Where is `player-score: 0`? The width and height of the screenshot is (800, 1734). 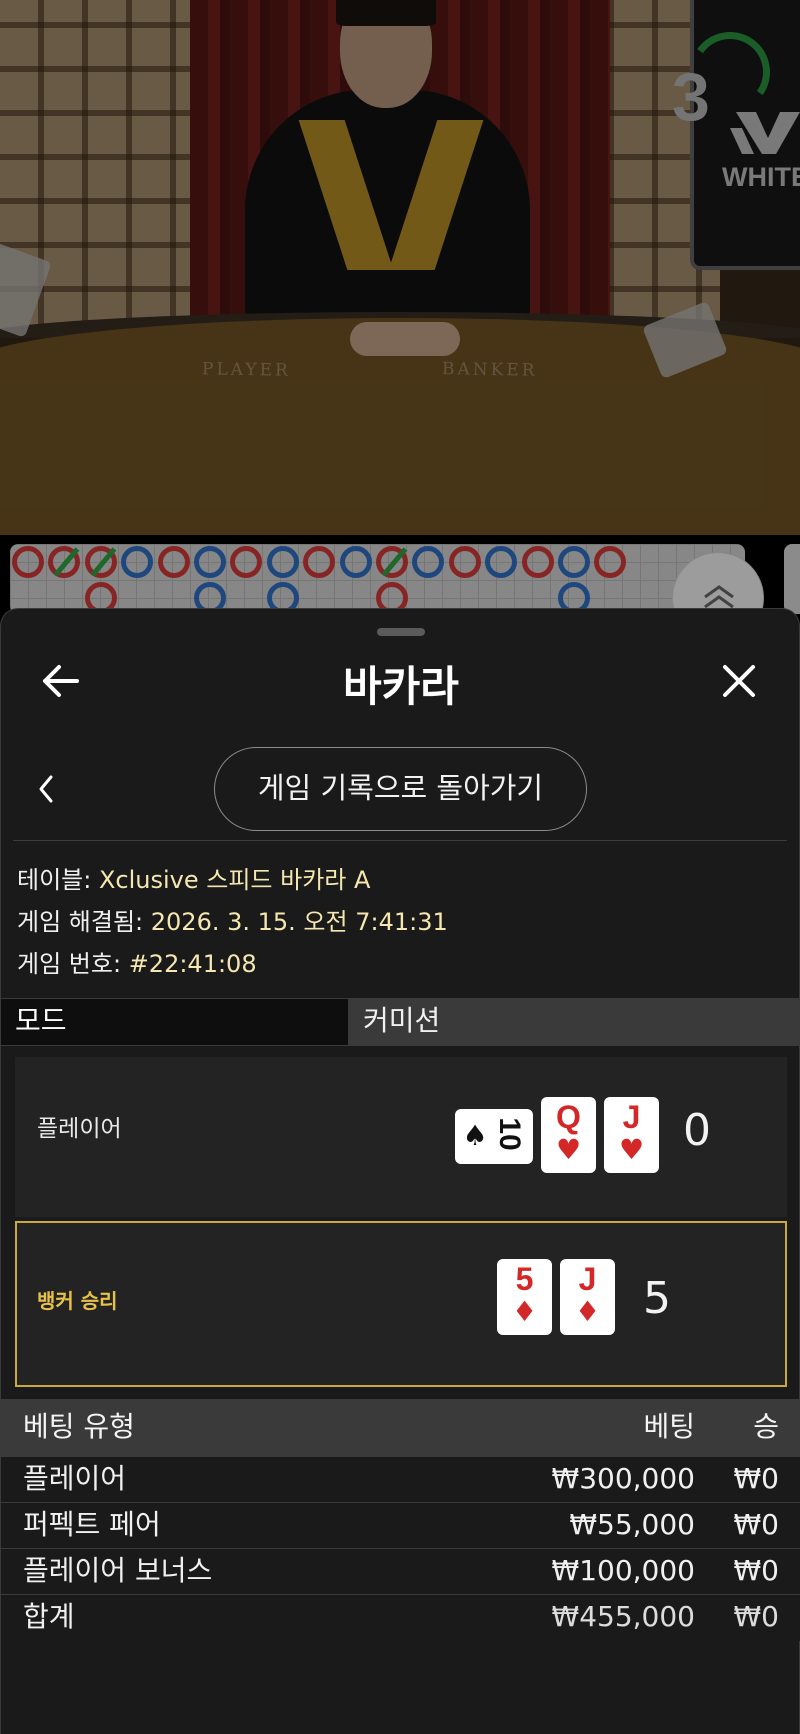
player-score: 0 is located at coordinates (697, 1130).